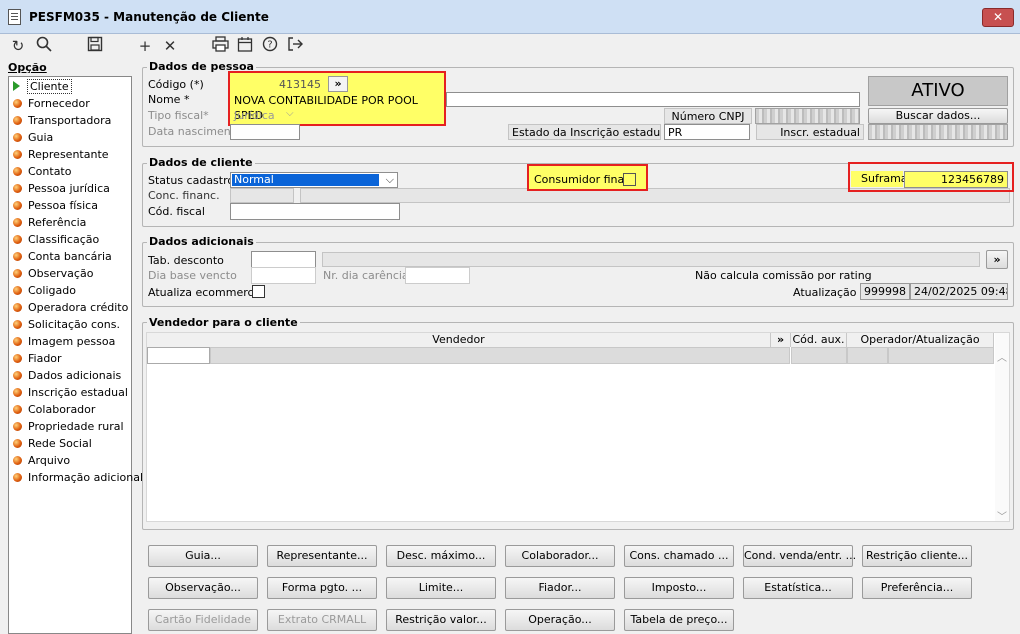 This screenshot has width=1020, height=634. I want to click on sidebar-item-coligado: Coligado, so click(44, 291).